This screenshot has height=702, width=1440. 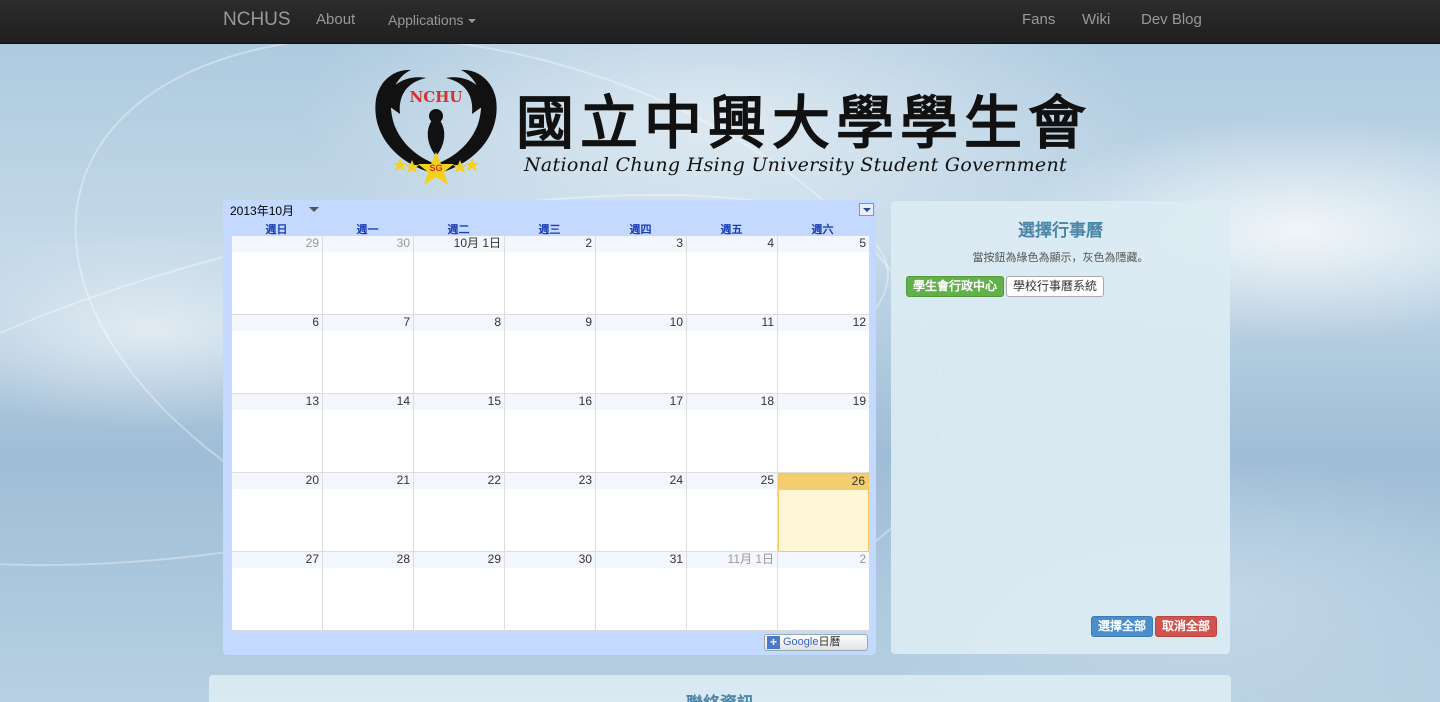 I want to click on day-number: 12, so click(x=823, y=323).